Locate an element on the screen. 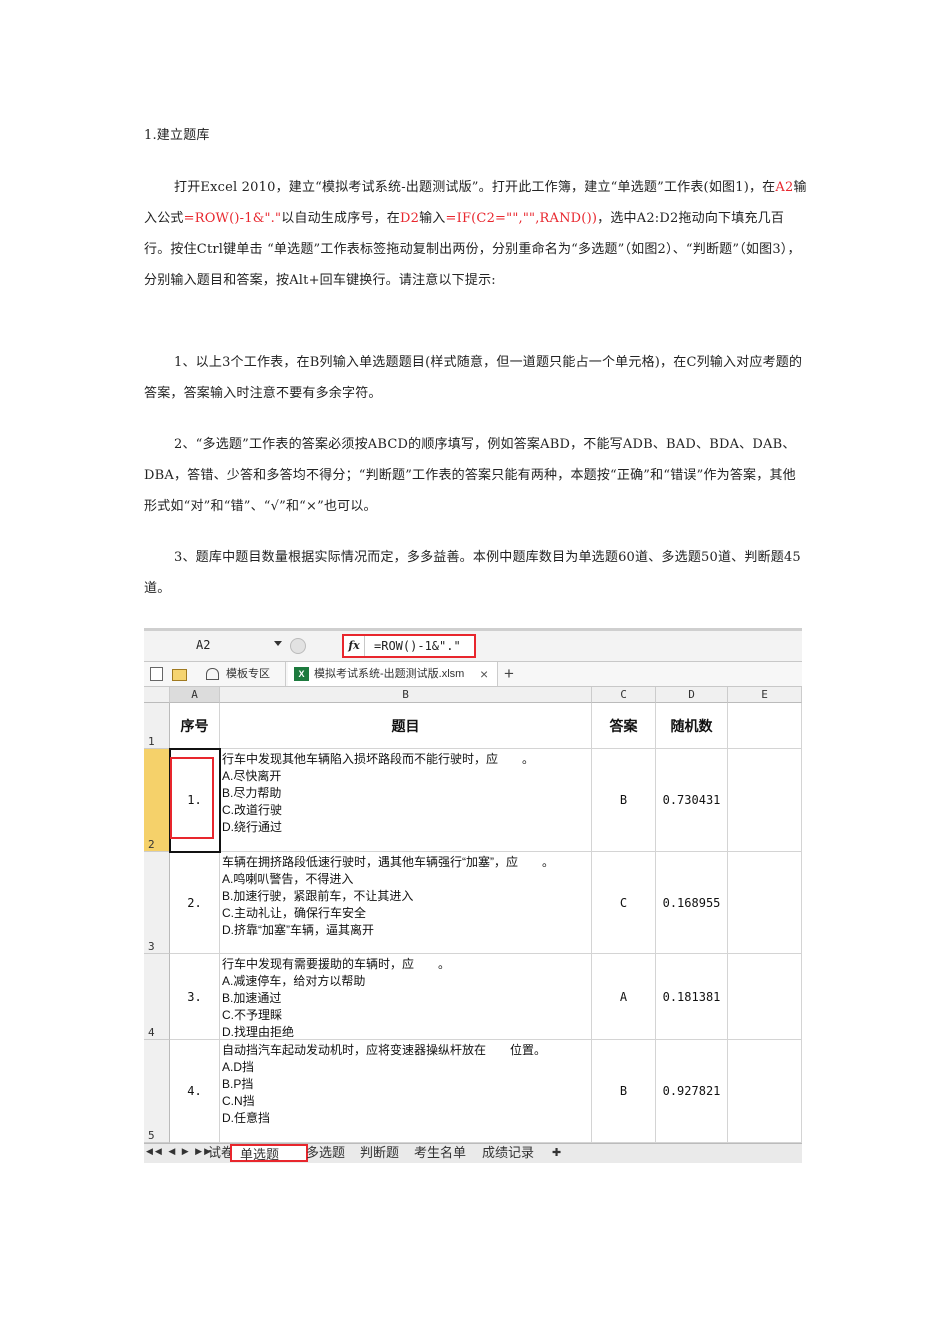 The width and height of the screenshot is (950, 1344). name-box: A2 is located at coordinates (214, 645).